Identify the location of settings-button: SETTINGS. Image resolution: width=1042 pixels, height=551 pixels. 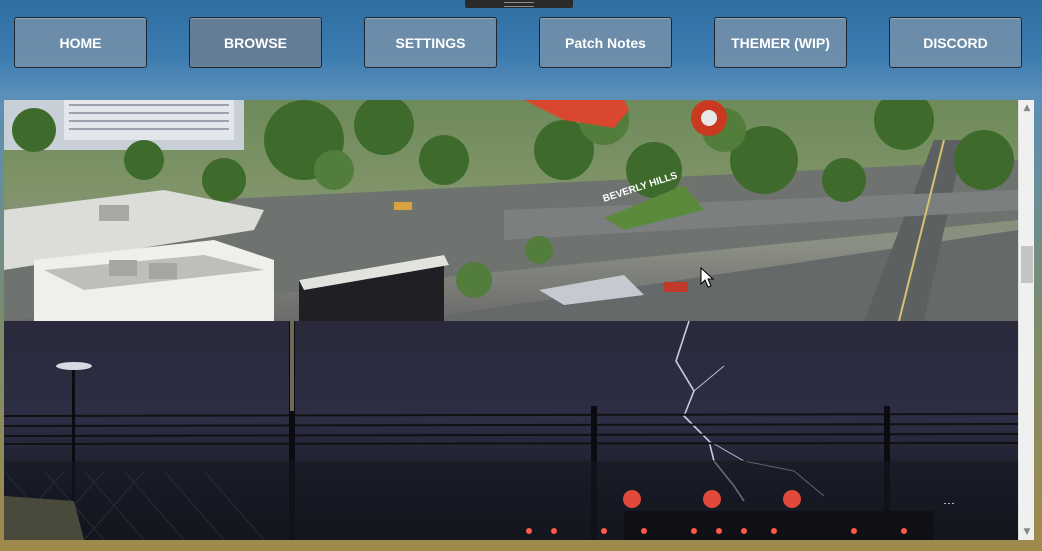
(430, 42).